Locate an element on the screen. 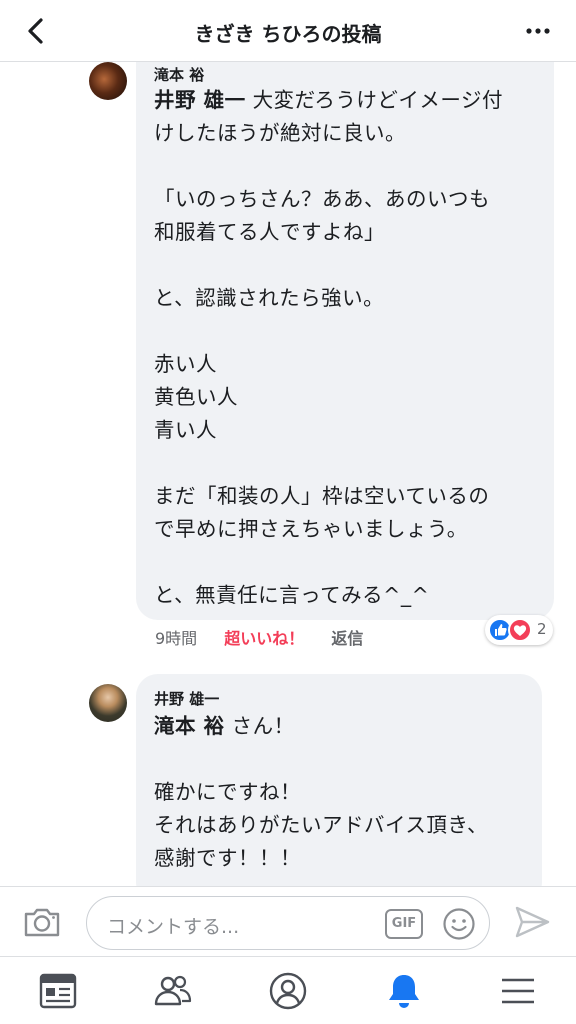 The width and height of the screenshot is (576, 1024). comment-actions: 9時間 超いいね！ 返信 is located at coordinates (270, 637).